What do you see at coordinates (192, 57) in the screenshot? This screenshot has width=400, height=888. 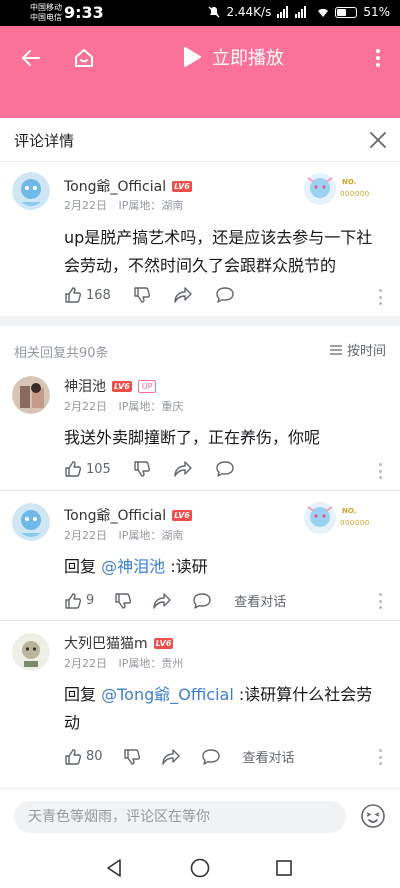 I see `play-icon` at bounding box center [192, 57].